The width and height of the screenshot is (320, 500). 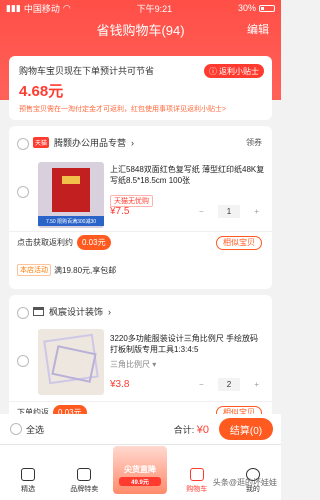 What do you see at coordinates (41, 91) in the screenshot?
I see `savings-amount: 4.68元` at bounding box center [41, 91].